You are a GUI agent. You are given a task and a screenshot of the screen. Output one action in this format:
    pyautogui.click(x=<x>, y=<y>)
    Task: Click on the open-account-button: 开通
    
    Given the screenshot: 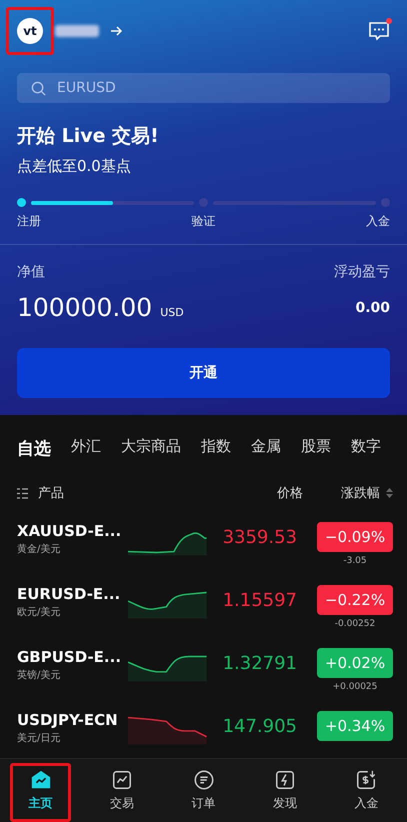 What is the action you would take?
    pyautogui.click(x=203, y=373)
    